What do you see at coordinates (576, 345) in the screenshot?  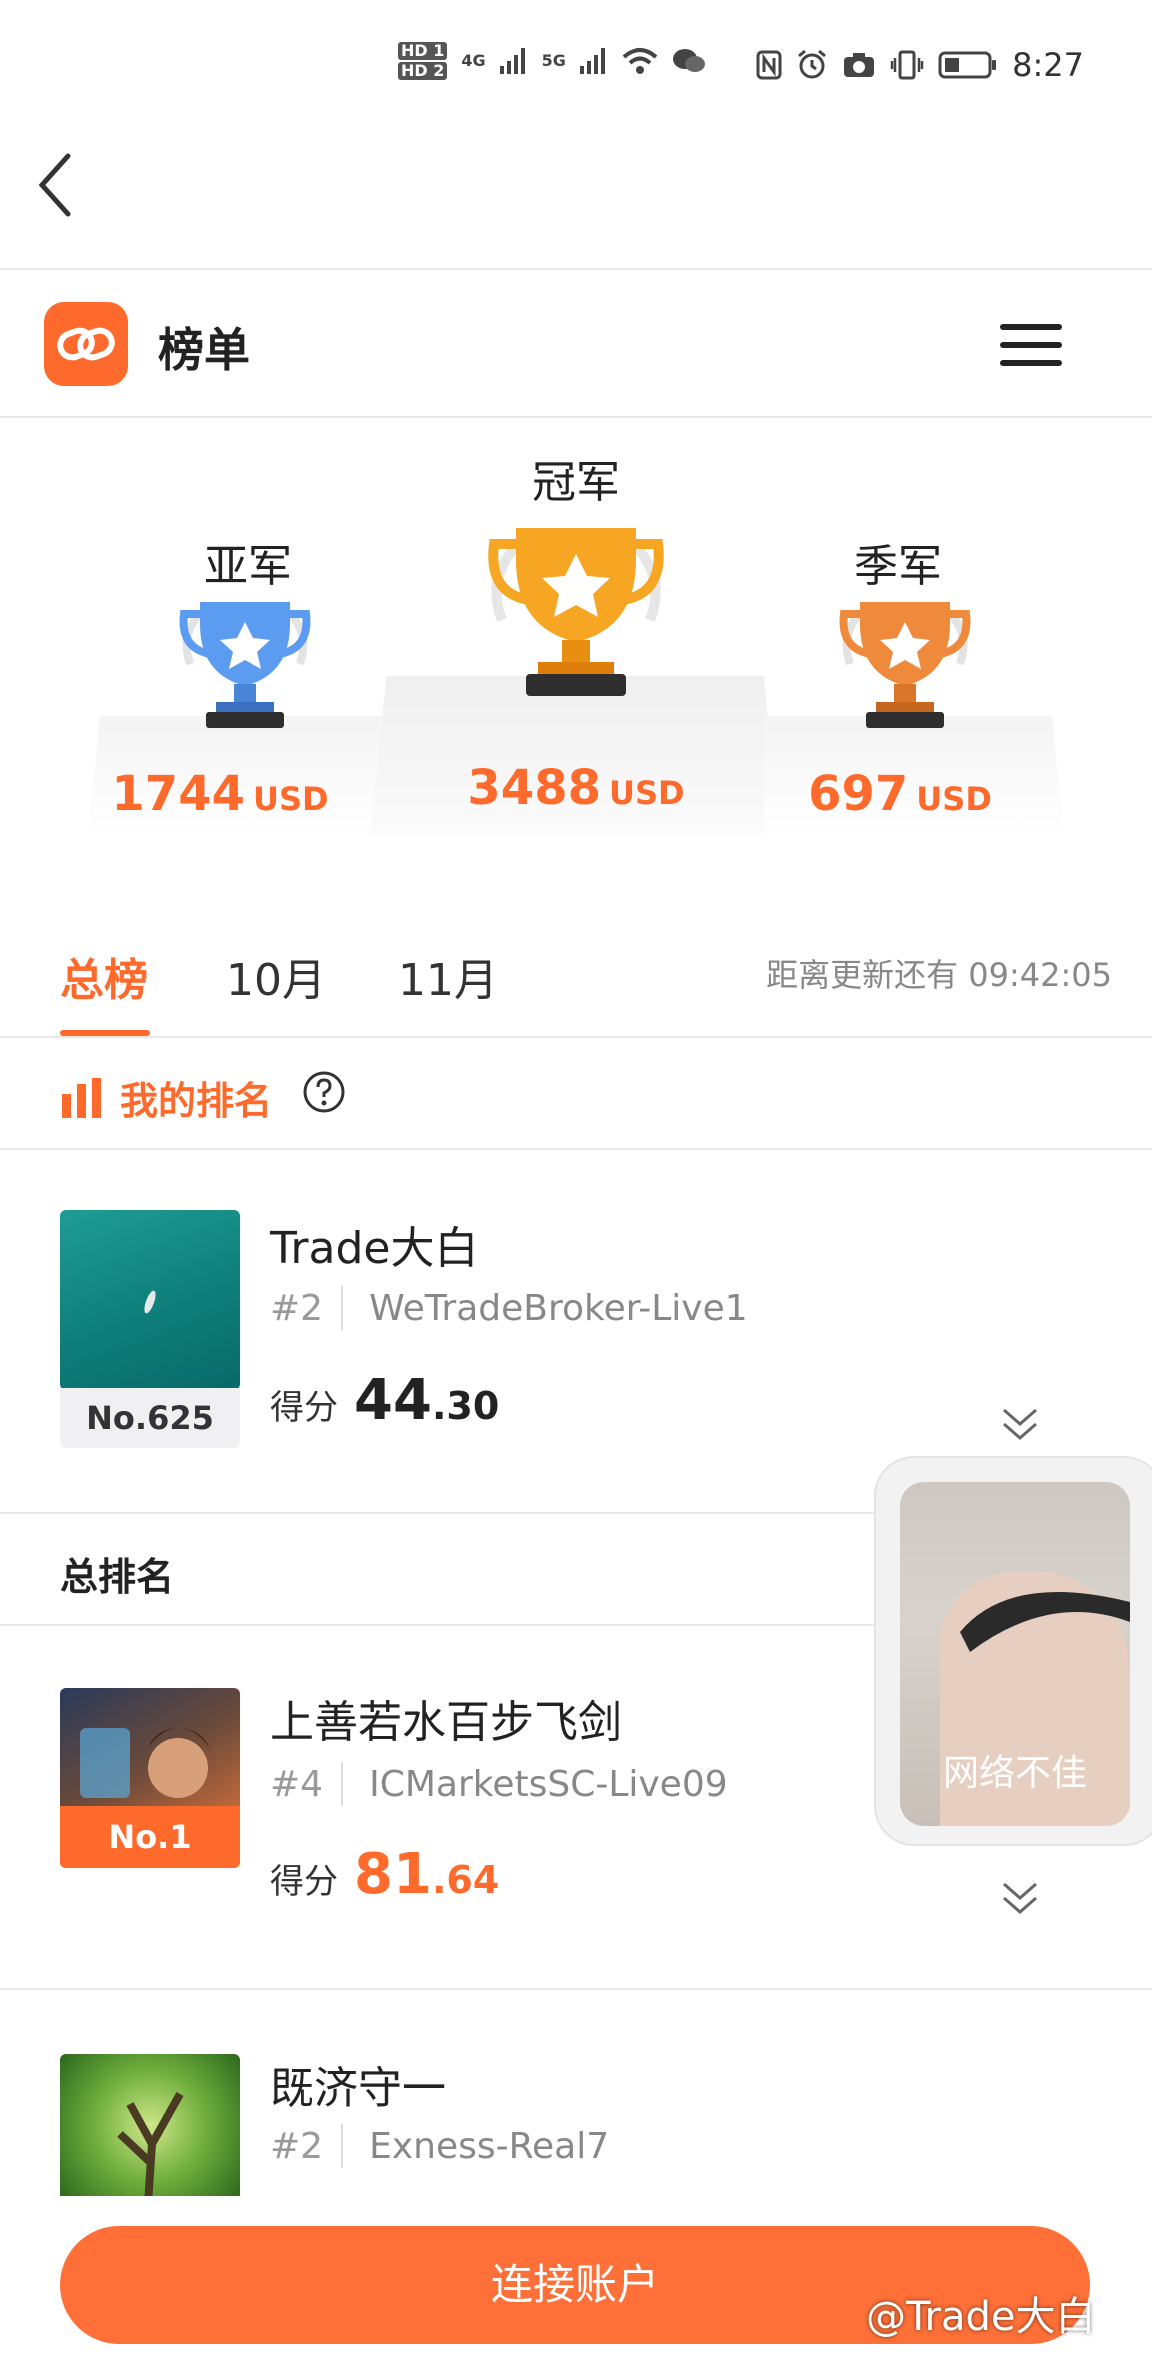 I see `page-header: 榜单` at bounding box center [576, 345].